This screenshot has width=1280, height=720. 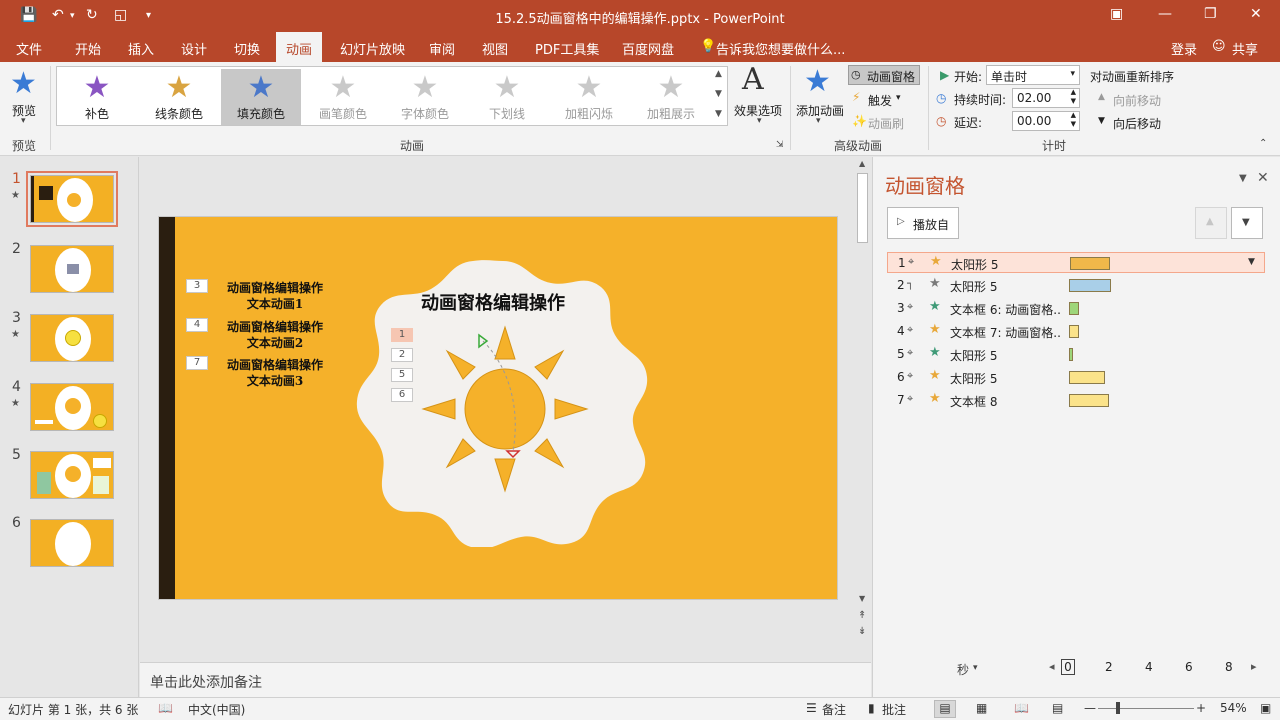 What do you see at coordinates (194, 48) in the screenshot?
I see `tab-design: 设计` at bounding box center [194, 48].